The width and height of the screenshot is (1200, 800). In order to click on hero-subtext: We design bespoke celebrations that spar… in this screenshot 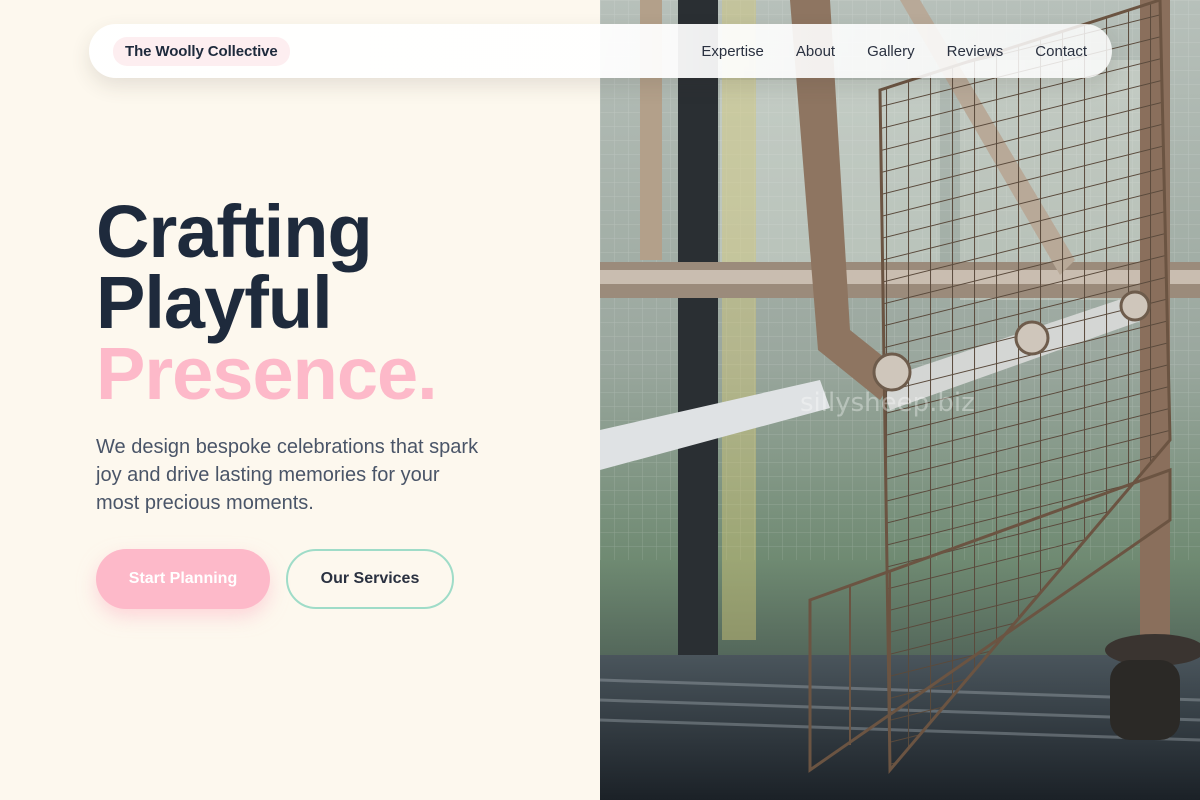, I will do `click(287, 475)`.